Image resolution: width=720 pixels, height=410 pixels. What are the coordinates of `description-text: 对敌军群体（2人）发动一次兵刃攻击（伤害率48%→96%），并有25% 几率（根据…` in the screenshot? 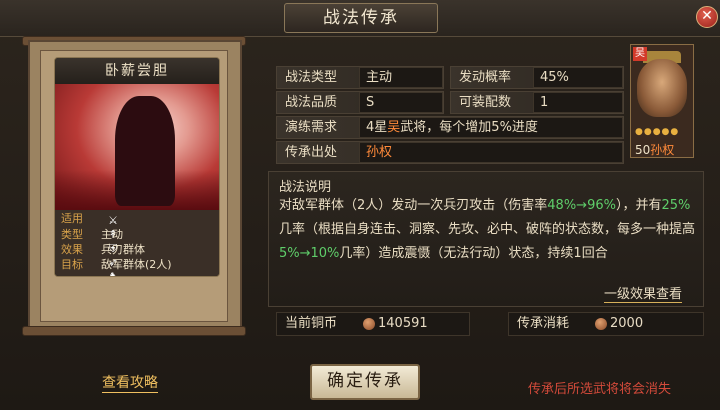 It's located at (489, 230).